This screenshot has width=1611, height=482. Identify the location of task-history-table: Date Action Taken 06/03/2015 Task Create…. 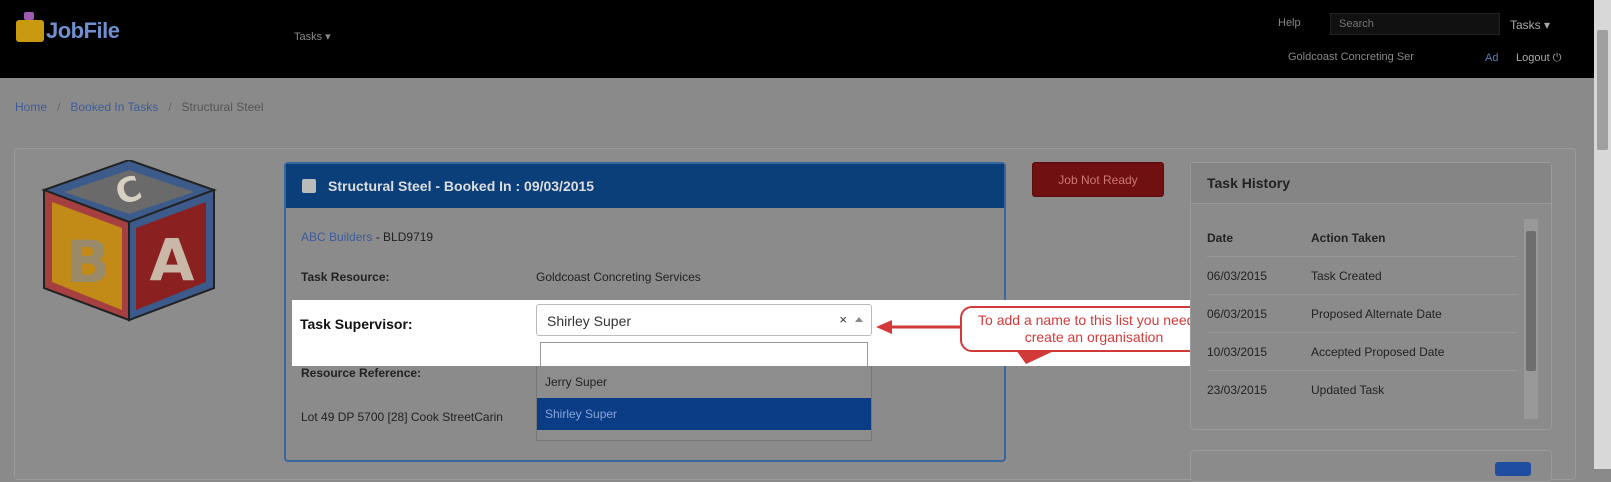
(1362, 313).